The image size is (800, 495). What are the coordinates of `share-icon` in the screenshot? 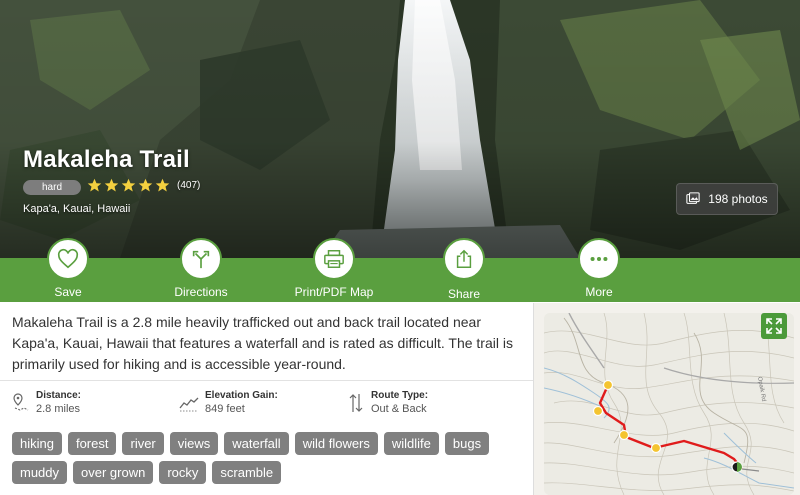 It's located at (464, 258).